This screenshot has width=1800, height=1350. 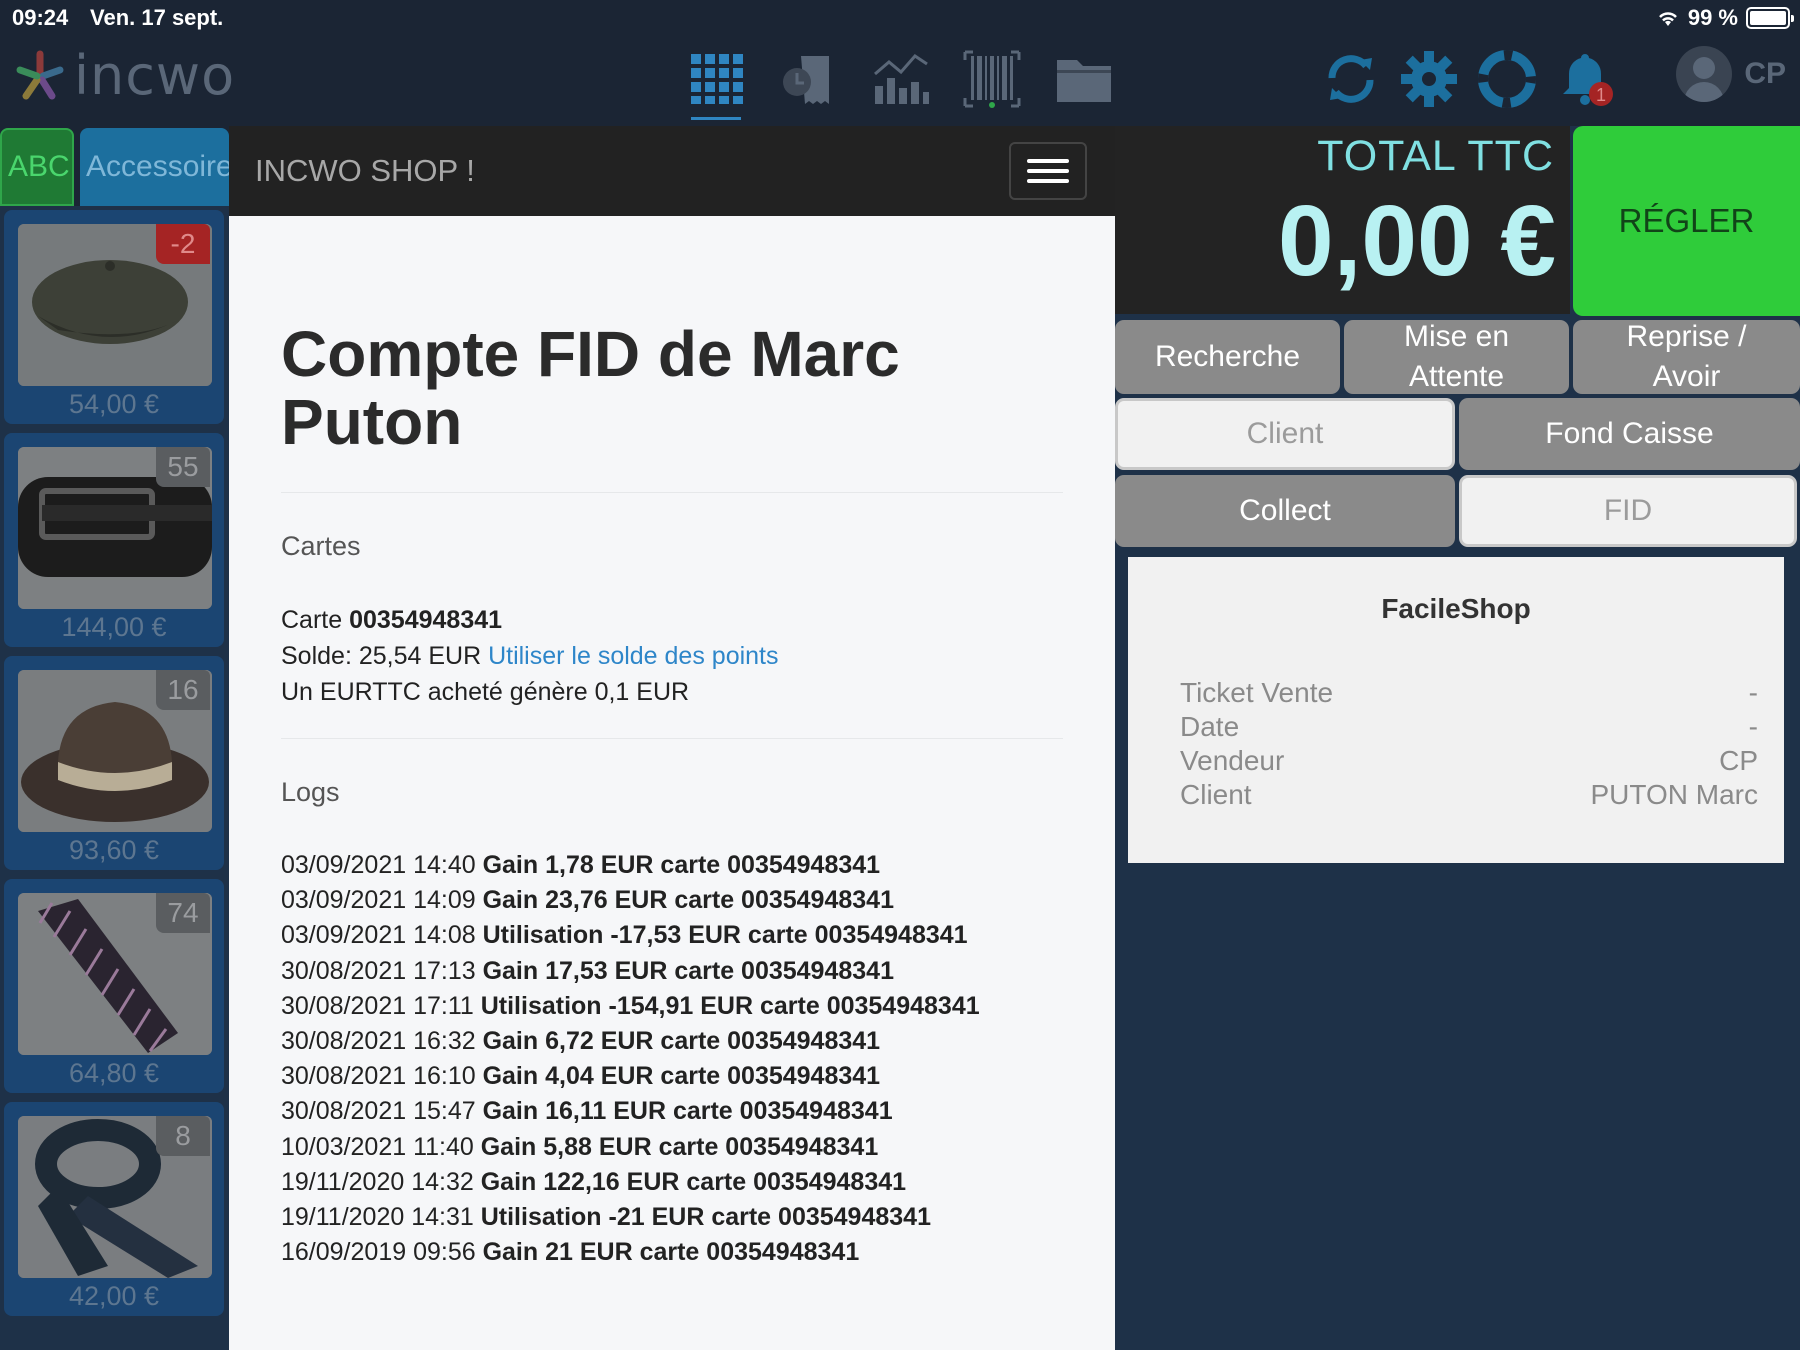 I want to click on status-right: 99 %, so click(x=1725, y=18).